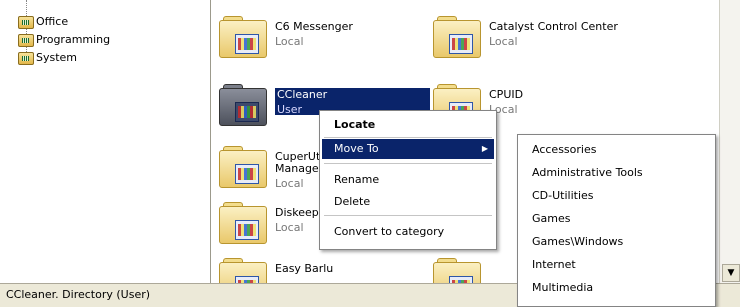 This screenshot has width=740, height=307. I want to click on submenu-item-games-windows: Games\Windows, so click(577, 242).